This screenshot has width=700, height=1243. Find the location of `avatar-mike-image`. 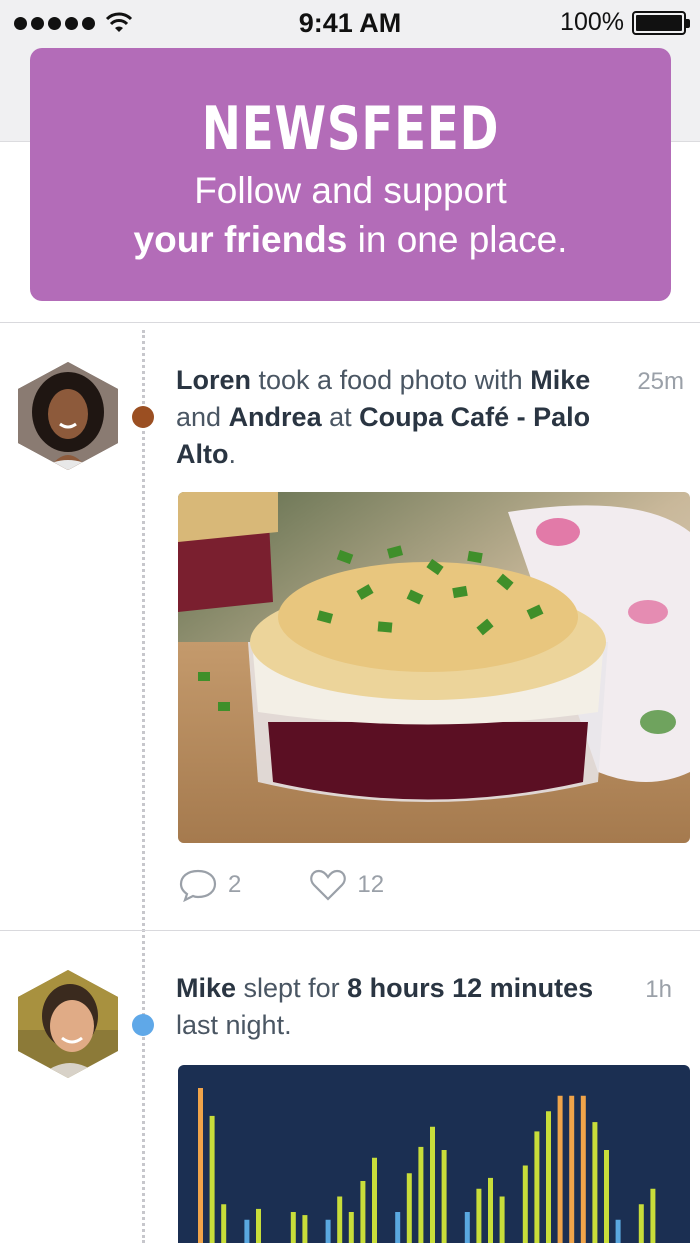

avatar-mike-image is located at coordinates (68, 1024).